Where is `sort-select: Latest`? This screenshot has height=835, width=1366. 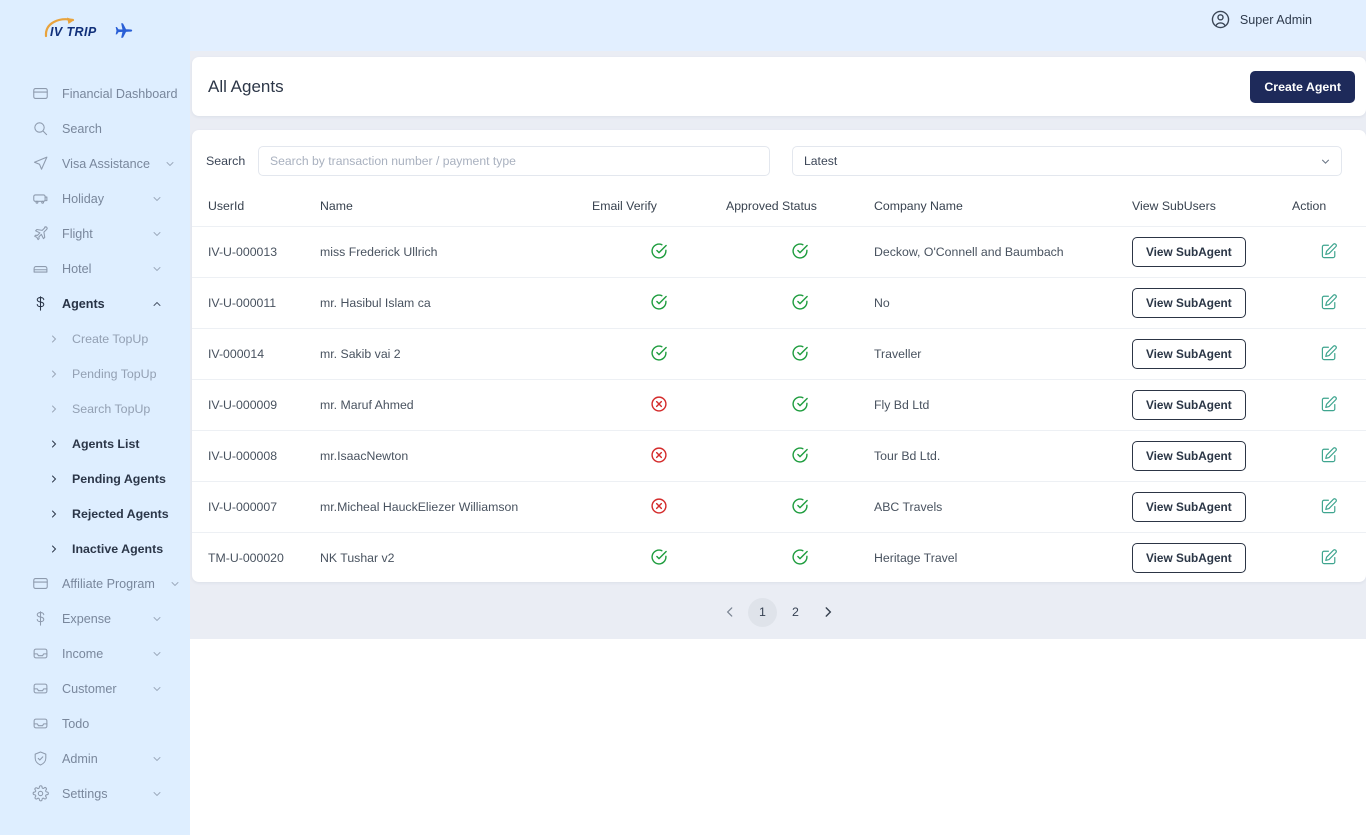
sort-select: Latest is located at coordinates (1067, 160).